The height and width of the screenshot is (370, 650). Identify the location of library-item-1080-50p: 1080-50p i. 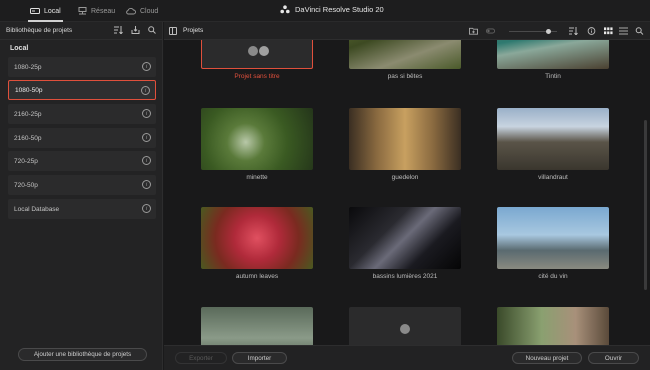
(82, 90).